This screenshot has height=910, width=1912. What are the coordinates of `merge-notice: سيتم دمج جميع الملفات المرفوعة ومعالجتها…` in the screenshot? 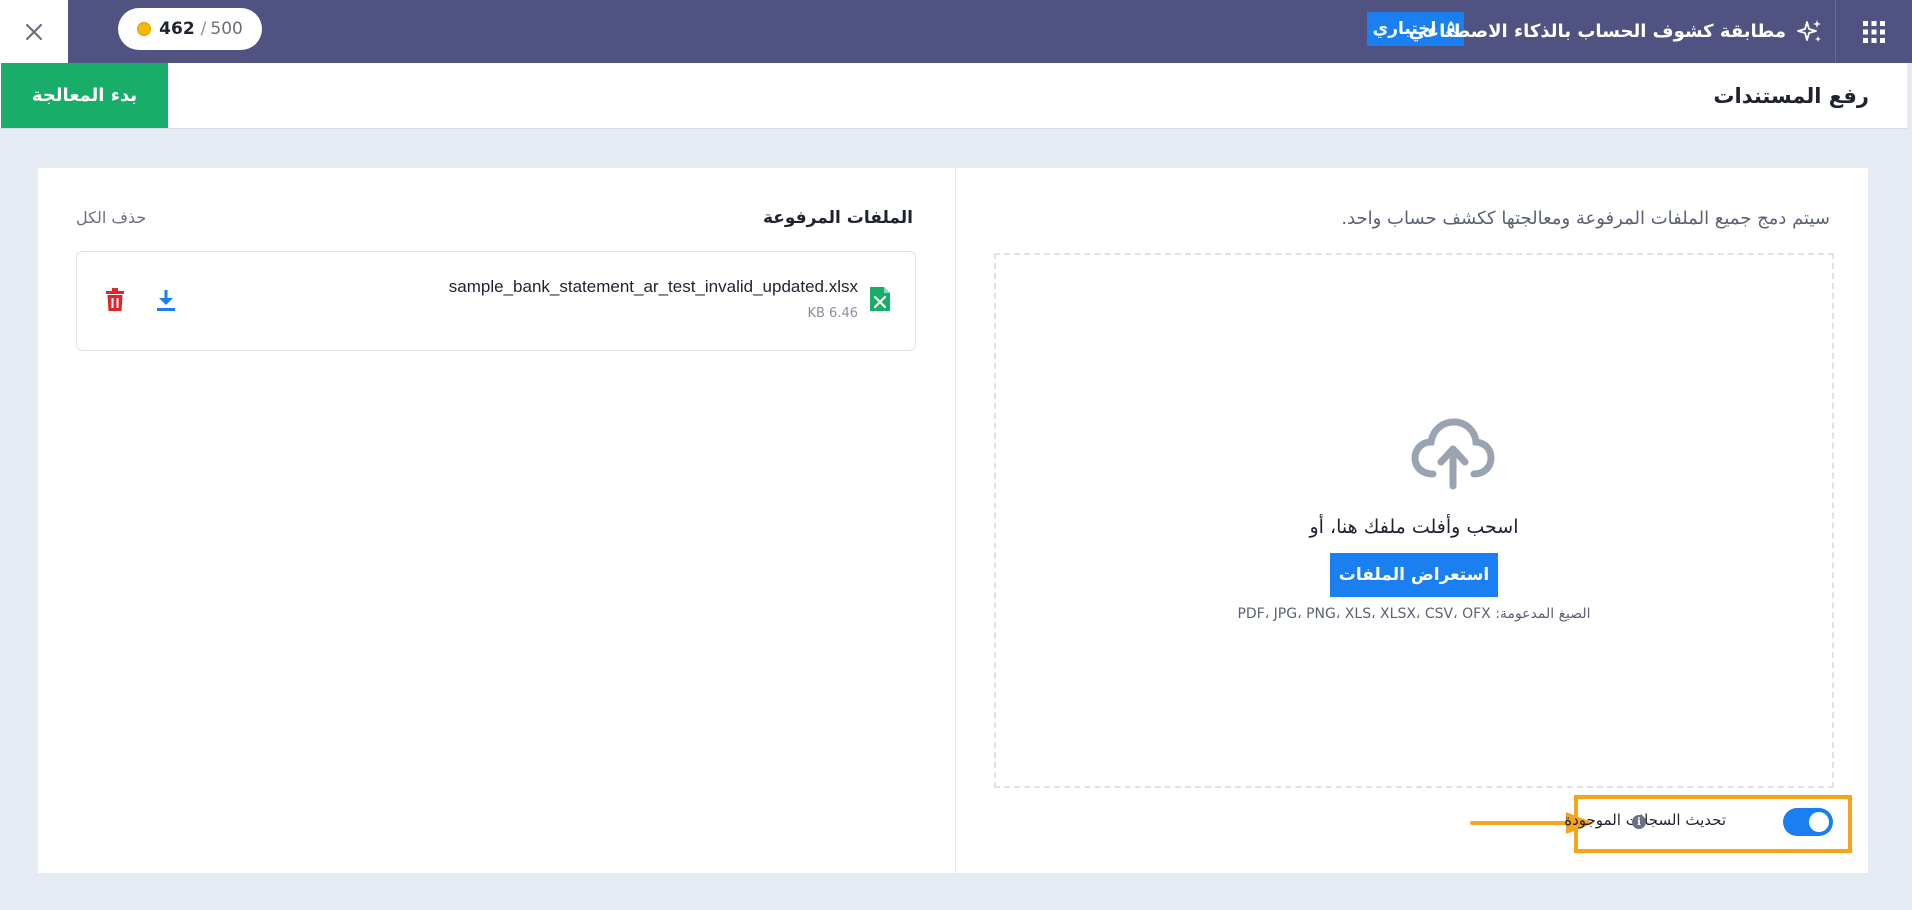 It's located at (1585, 218).